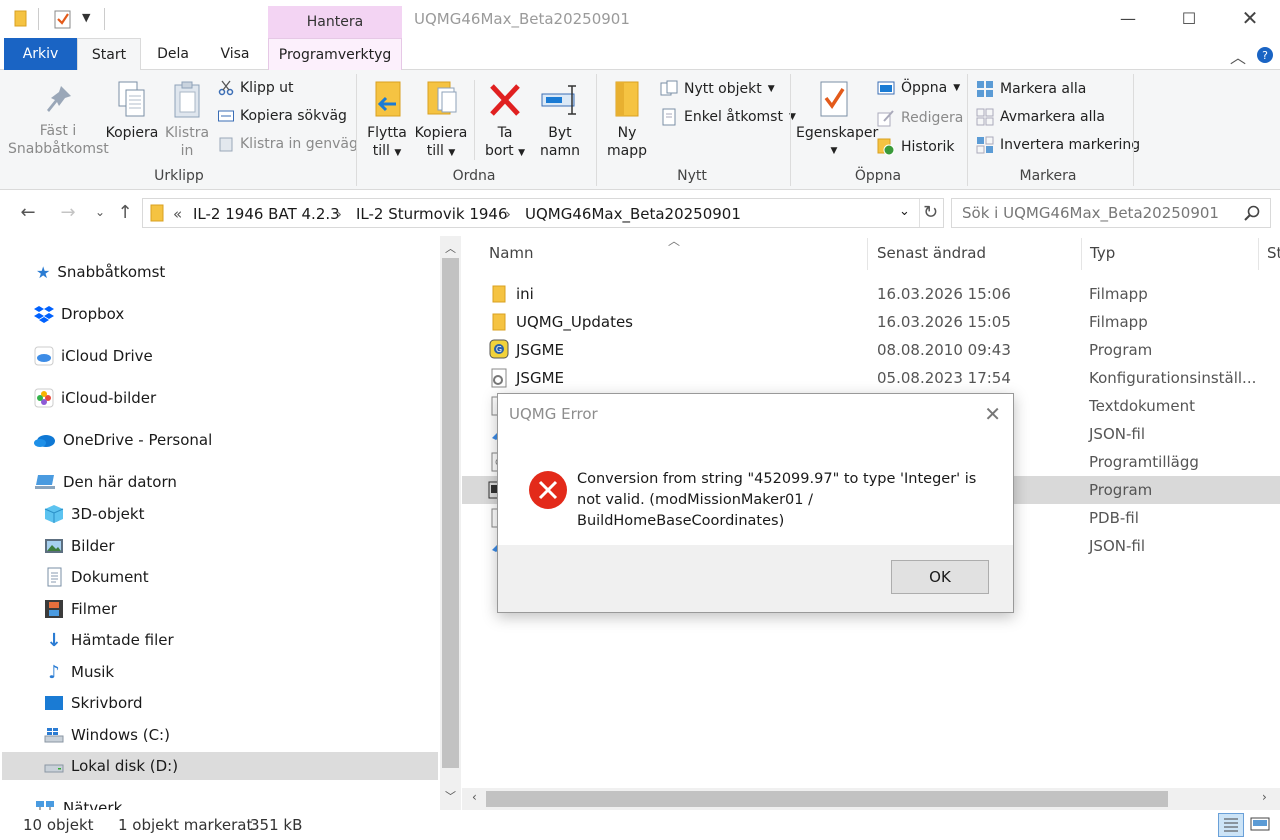  Describe the element at coordinates (387, 121) in the screenshot. I see `move-to-button: Flytta till ▼` at that location.